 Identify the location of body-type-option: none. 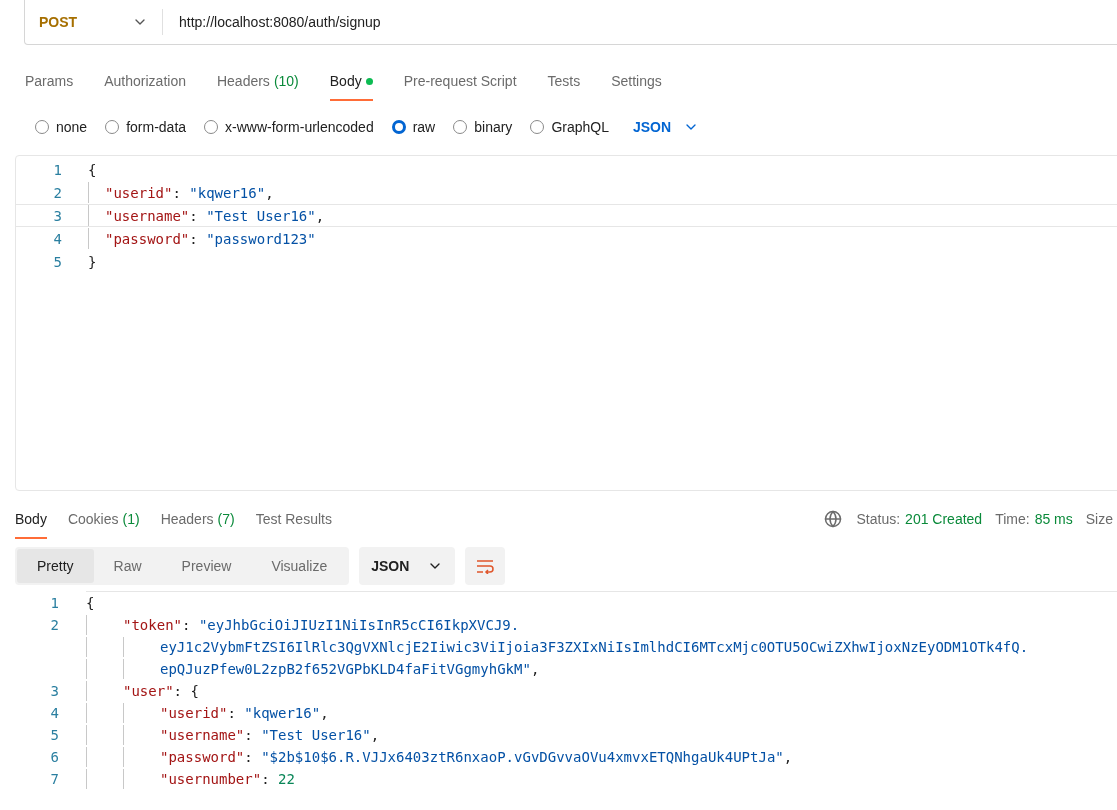
(61, 127).